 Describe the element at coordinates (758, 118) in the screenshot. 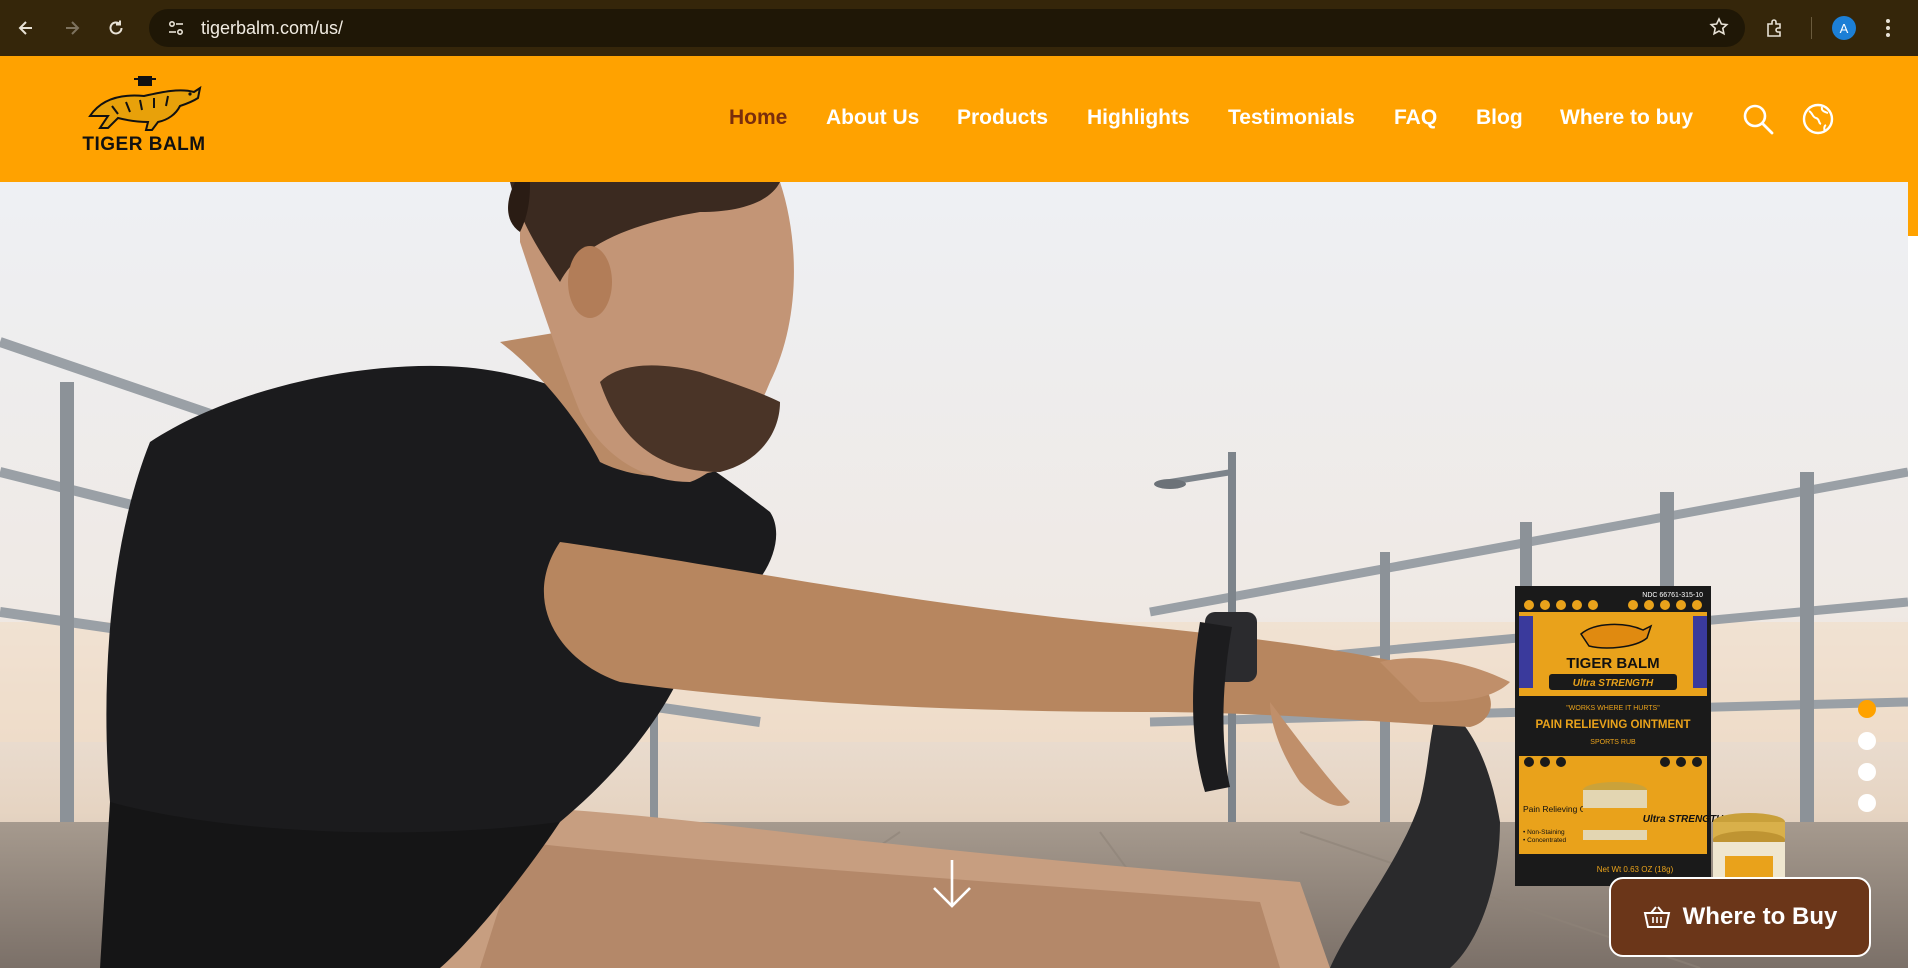

I see `nav-home: Home` at that location.